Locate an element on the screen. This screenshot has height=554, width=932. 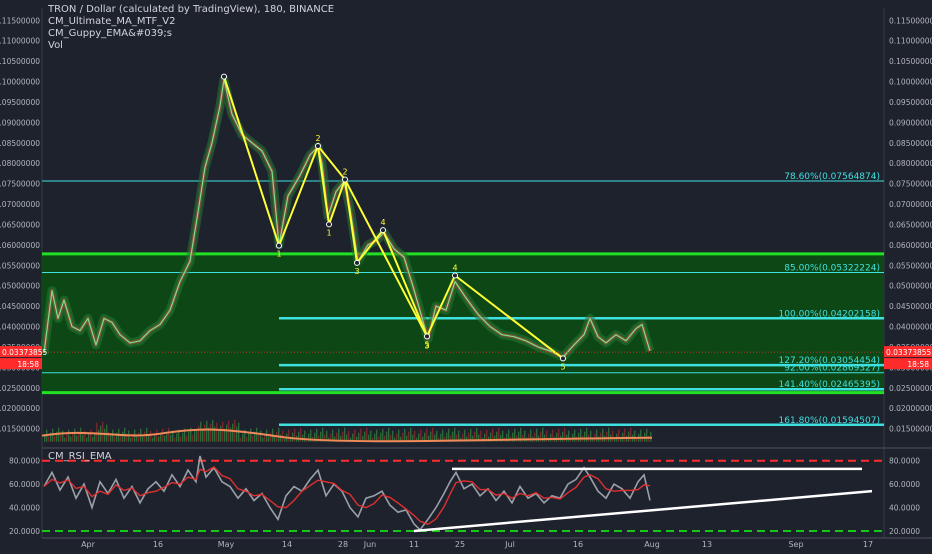
indicator-label: CM_Ultimate_MA_MTF_V2 is located at coordinates (191, 22).